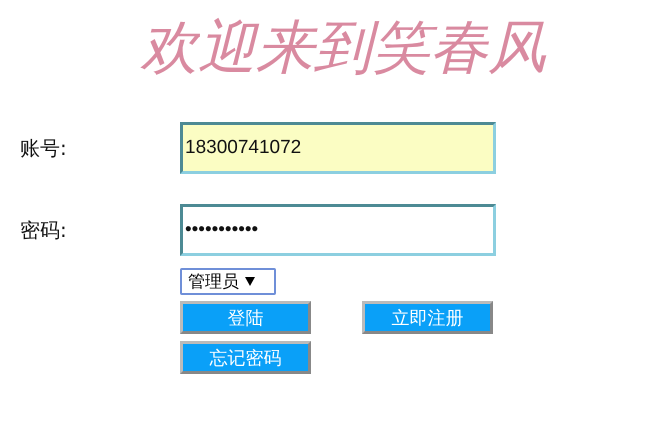 The height and width of the screenshot is (442, 671). Describe the element at coordinates (343, 47) in the screenshot. I see `welcome-title: 欢迎来到笑春风` at that location.